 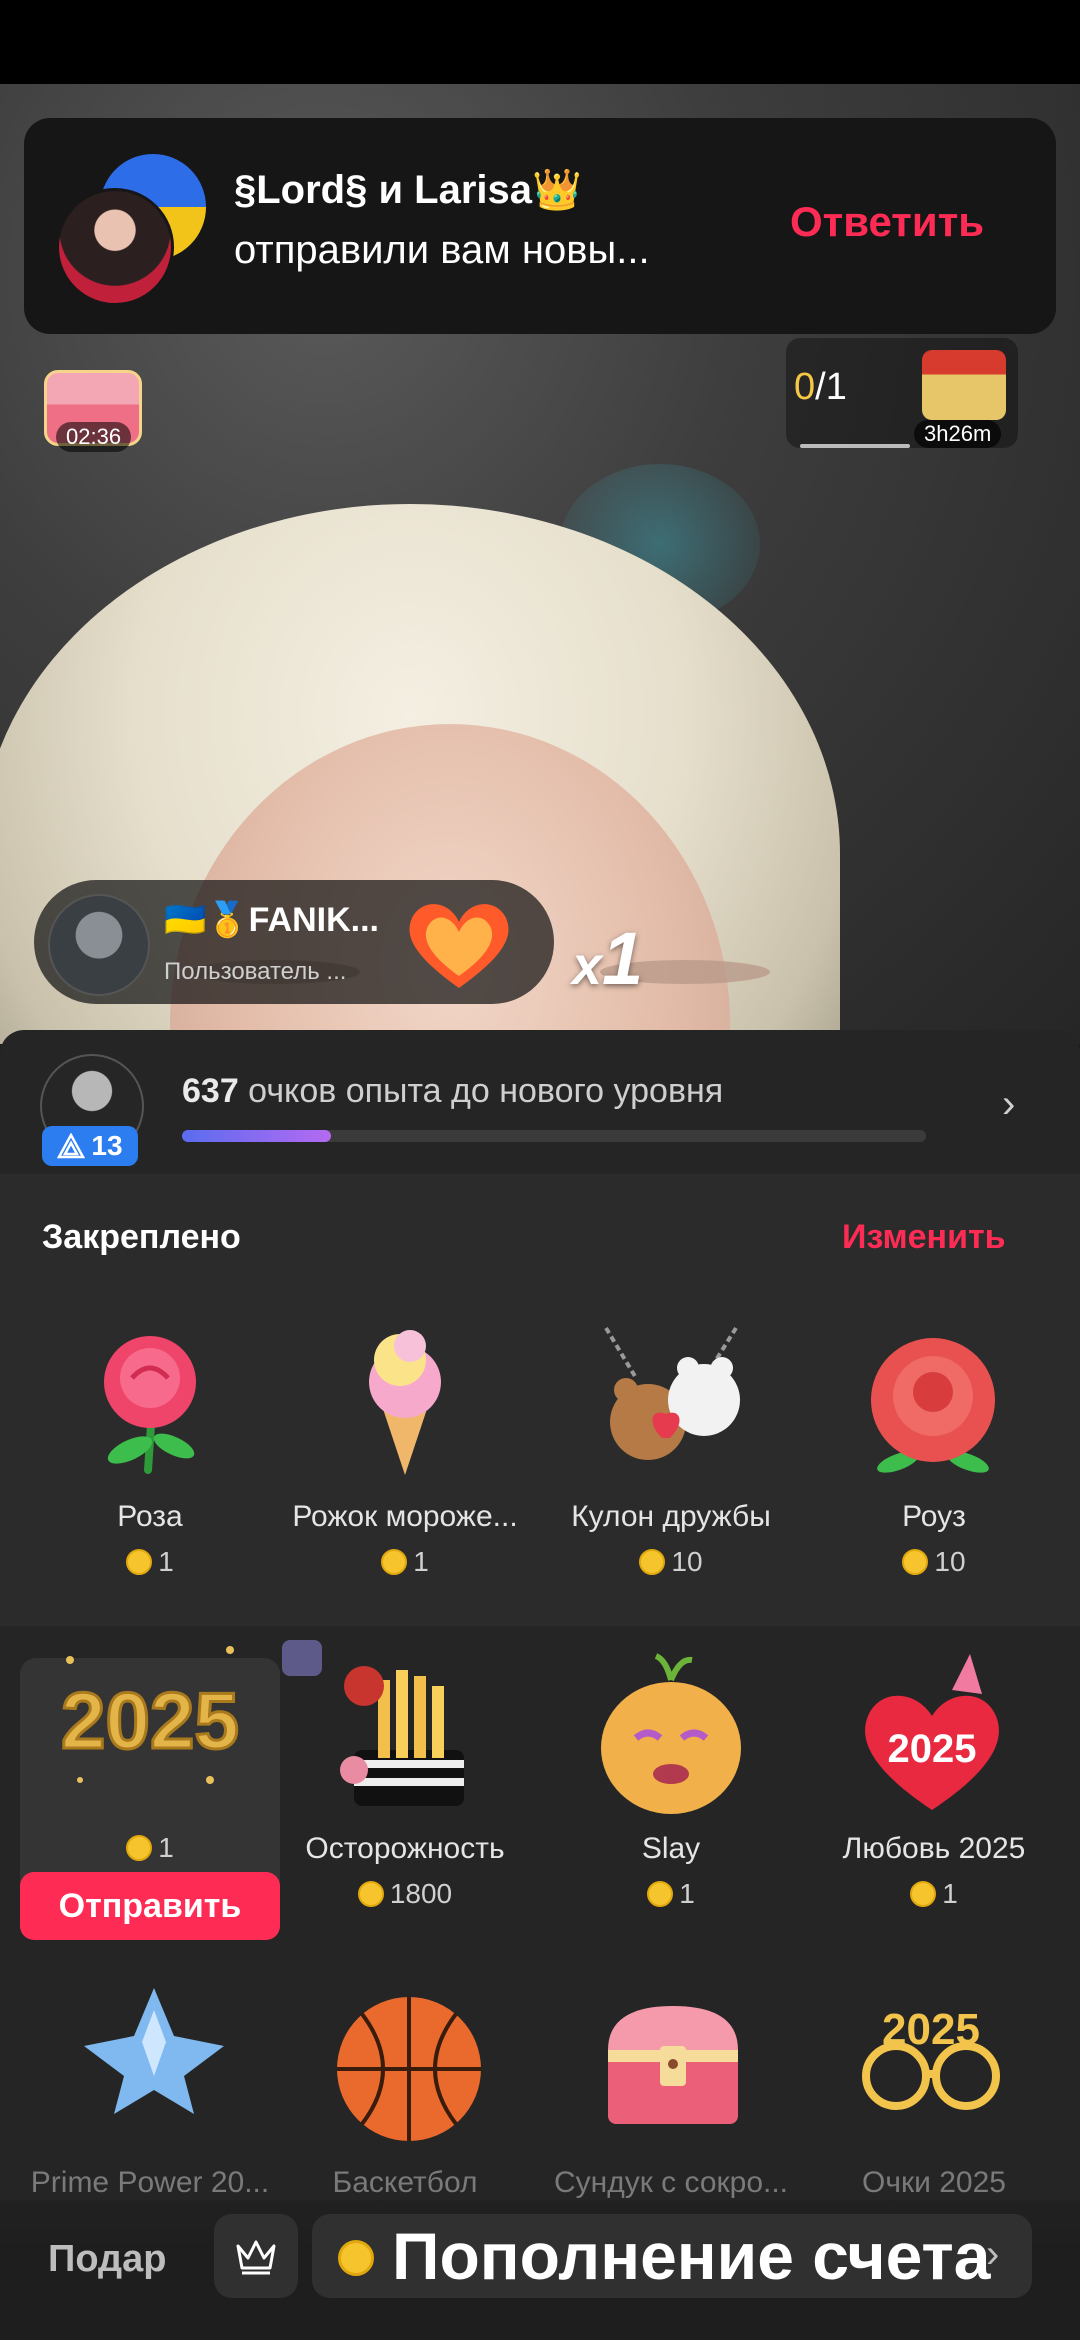 I want to click on chevron-right-icon: ›, so click(x=993, y=2254).